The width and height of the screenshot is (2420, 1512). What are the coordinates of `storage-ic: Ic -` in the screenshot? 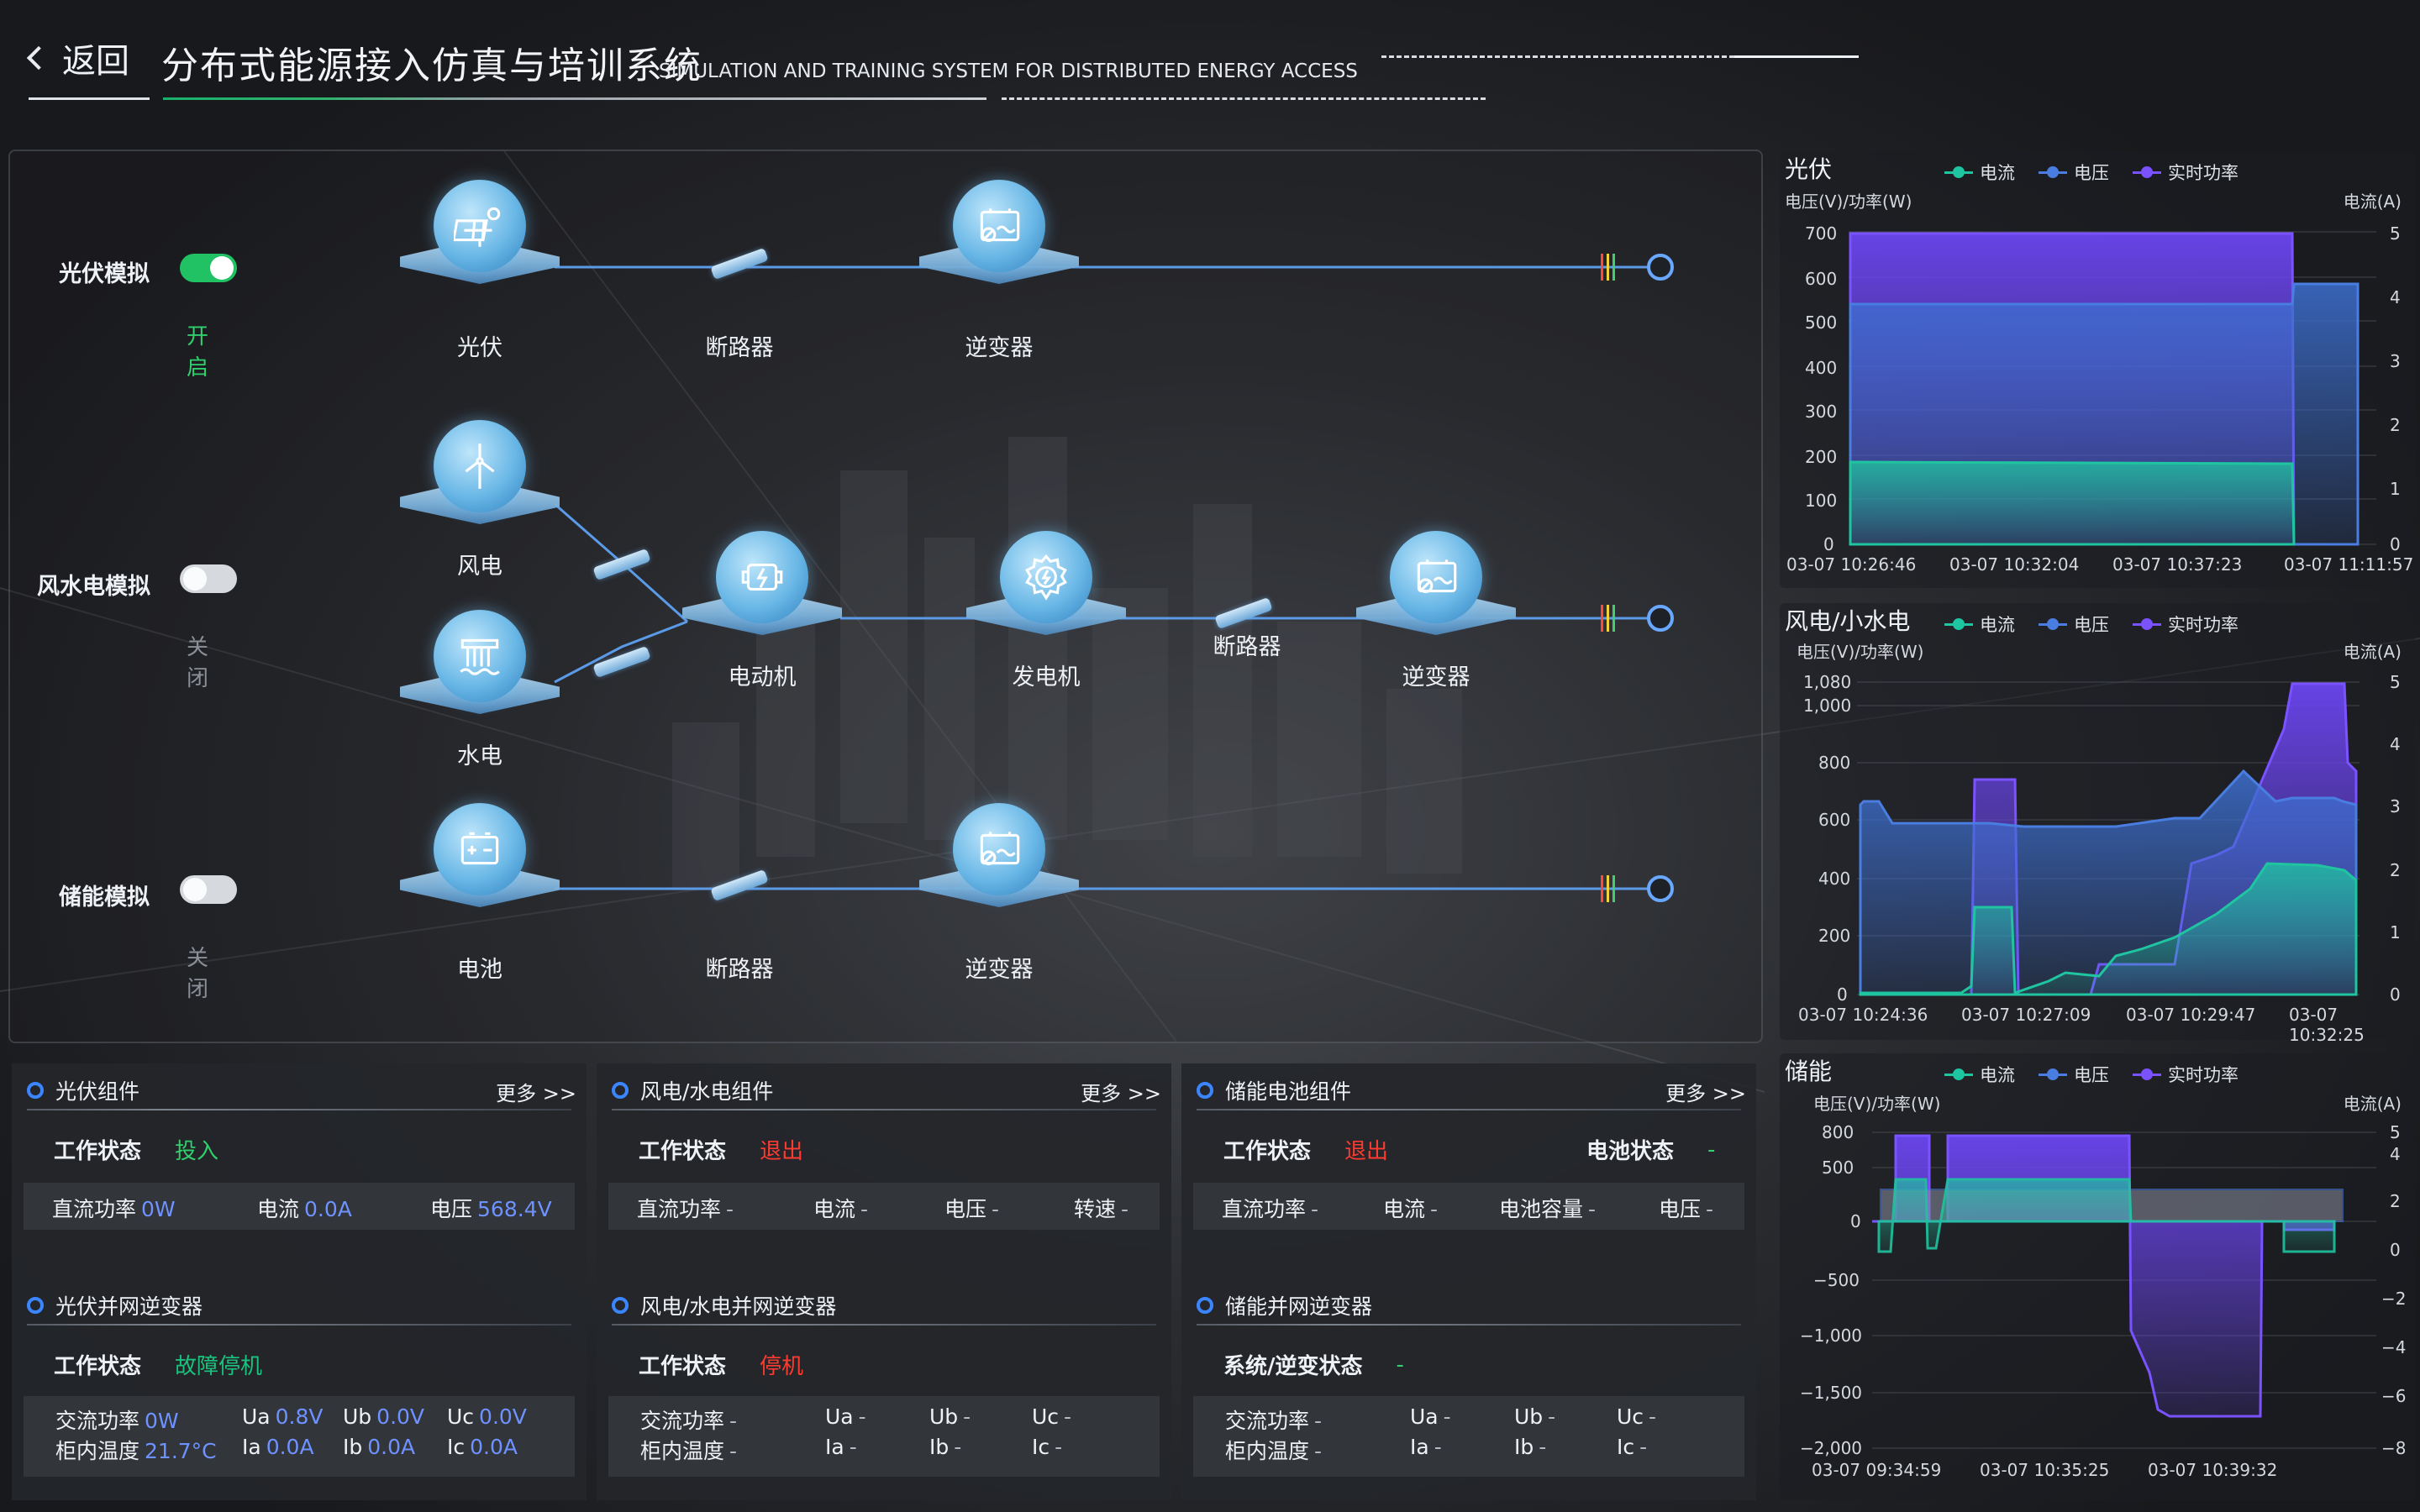 It's located at (1632, 1447).